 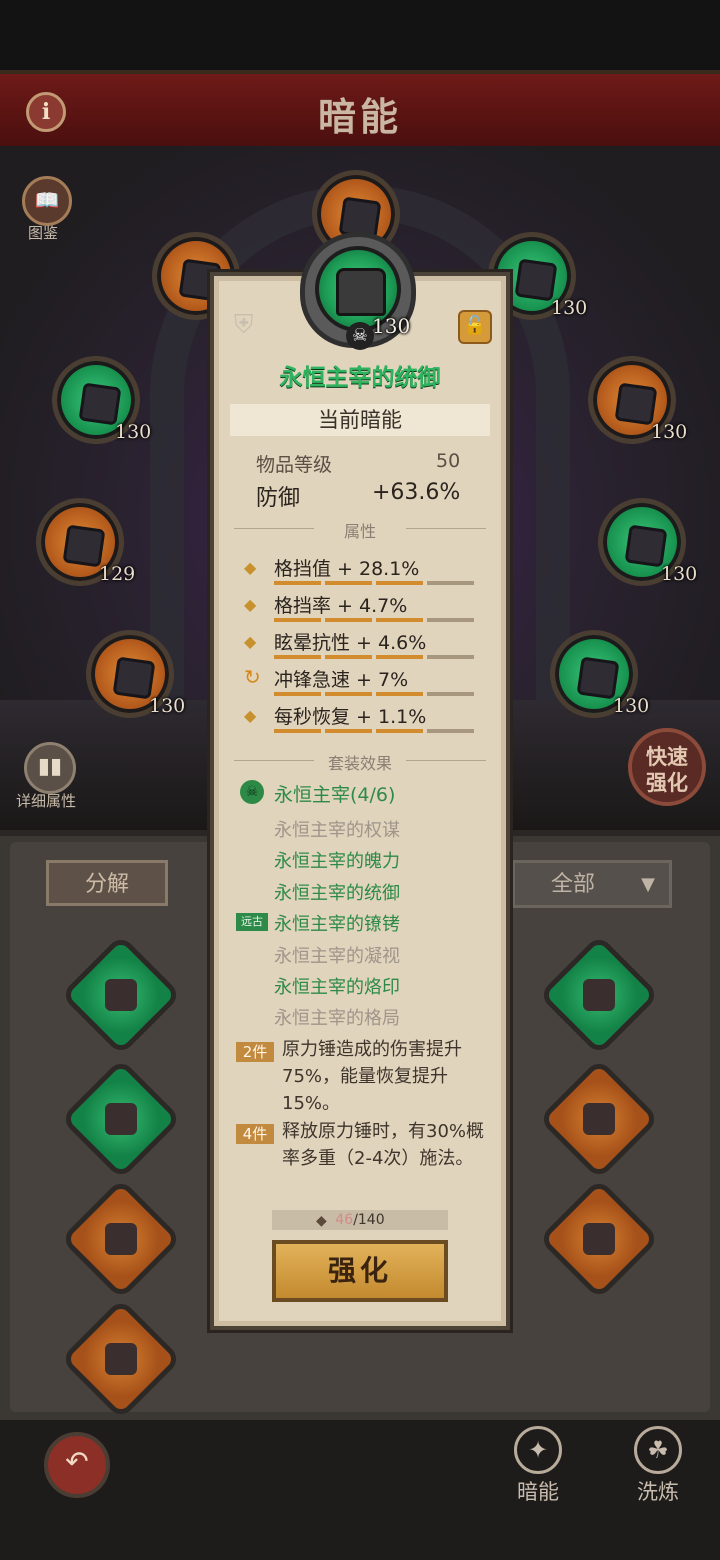 What do you see at coordinates (372, 1076) in the screenshot?
I see `bonus-text-2: 原力锤造成的伤害提升75%，能量恢复提升15%。` at bounding box center [372, 1076].